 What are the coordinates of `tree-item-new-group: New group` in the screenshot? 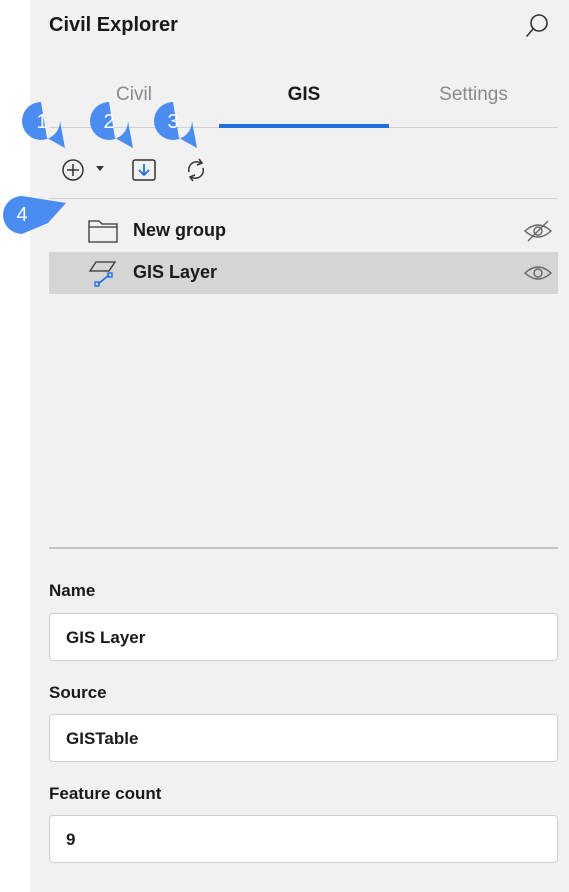 It's located at (303, 231).